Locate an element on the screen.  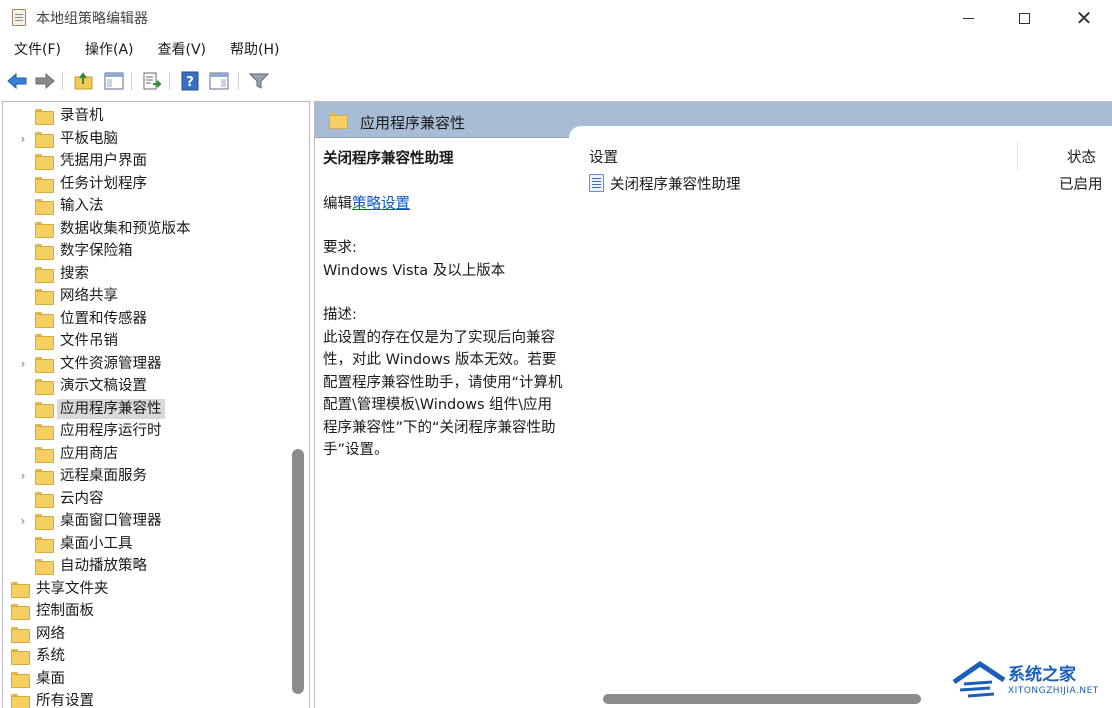
tree-item-label: 应用程序运行时 is located at coordinates (111, 431).